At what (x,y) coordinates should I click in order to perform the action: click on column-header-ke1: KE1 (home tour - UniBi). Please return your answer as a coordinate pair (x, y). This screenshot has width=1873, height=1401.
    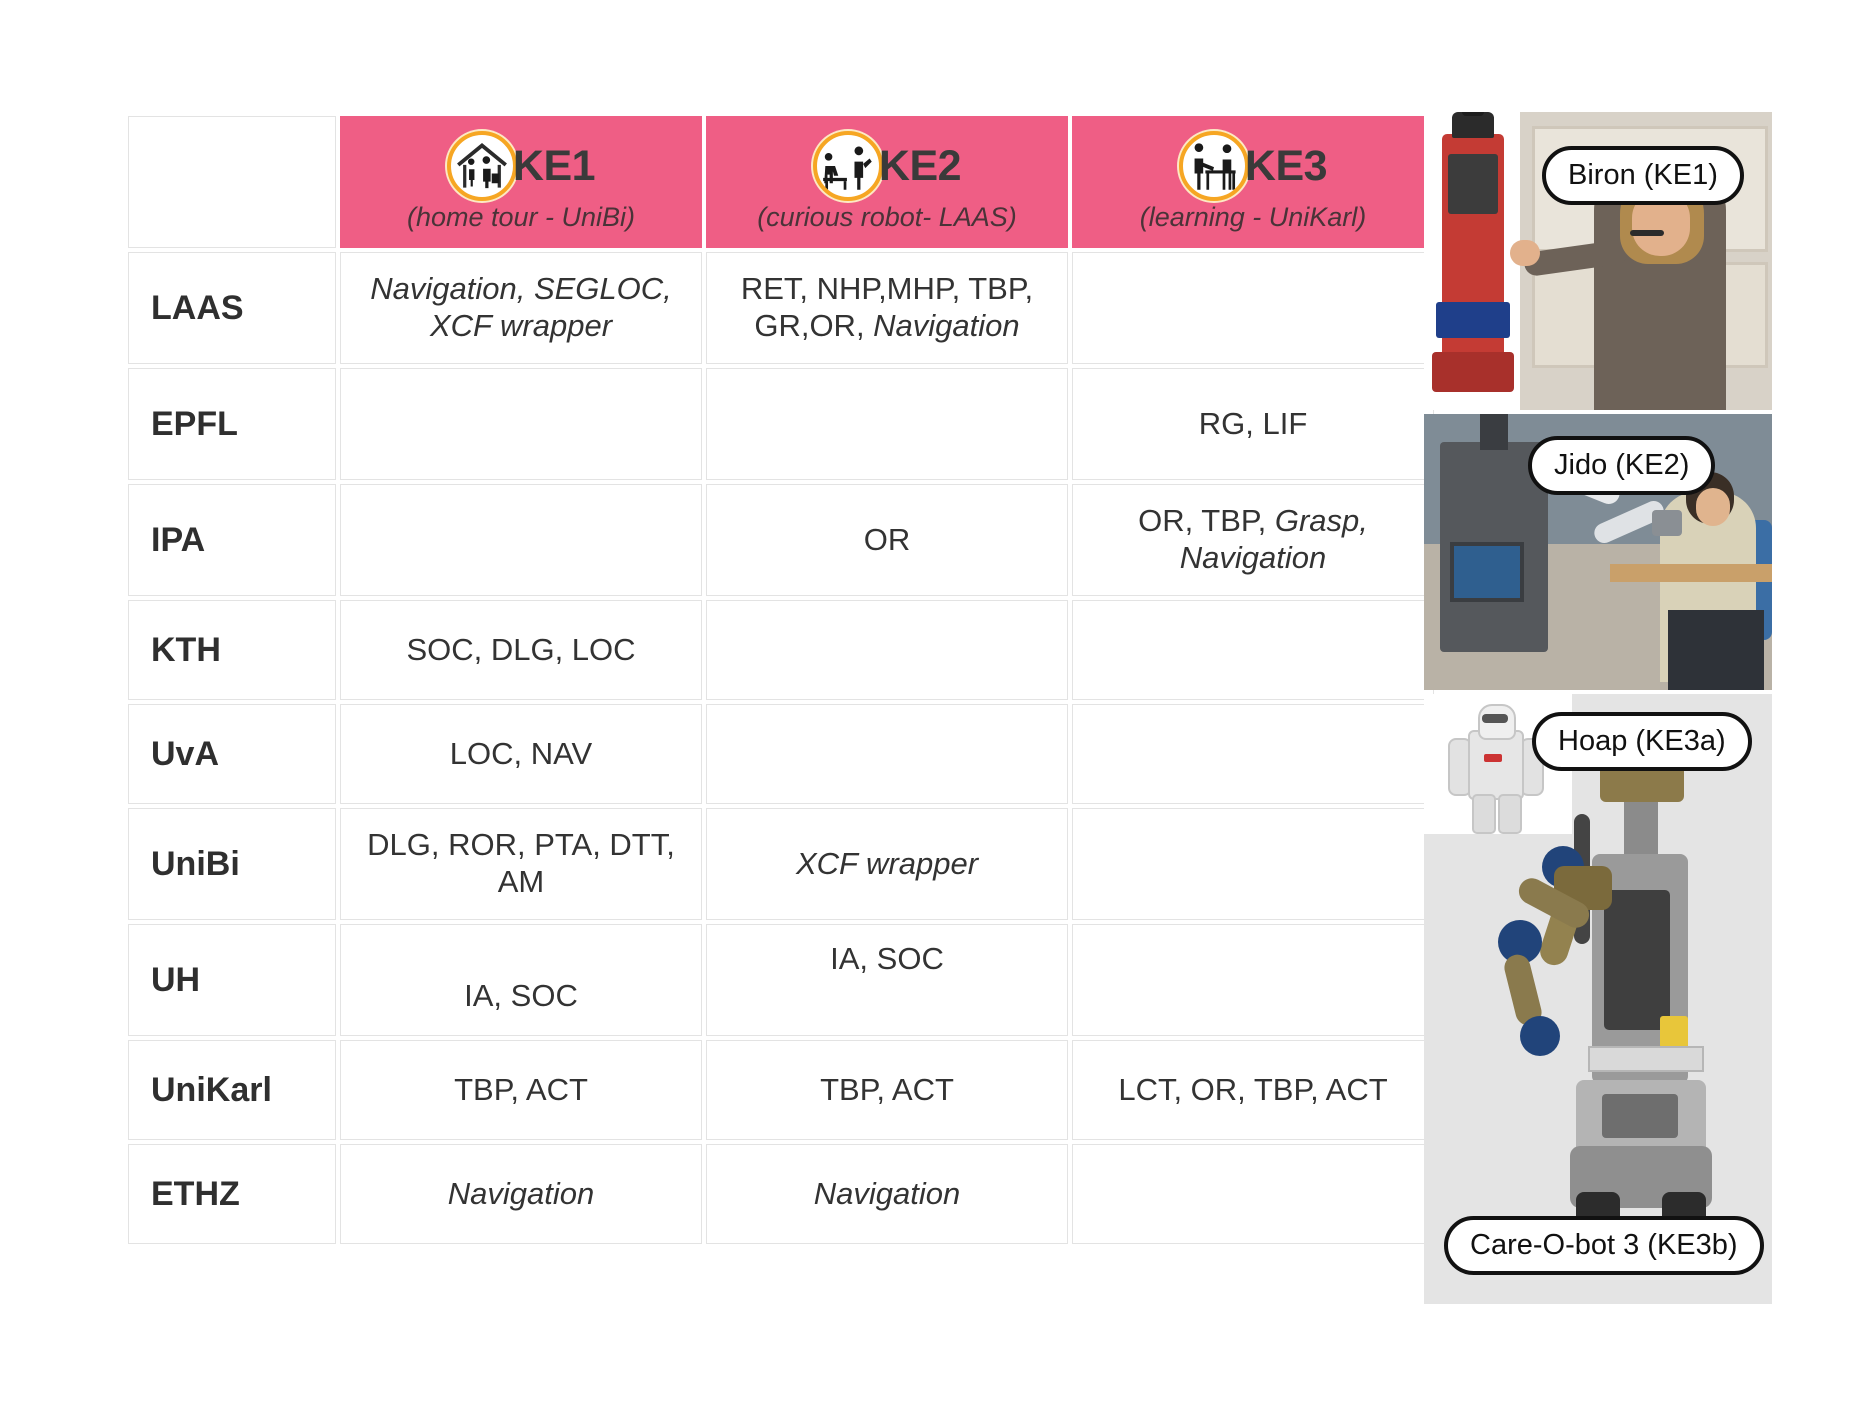
    Looking at the image, I should click on (521, 182).